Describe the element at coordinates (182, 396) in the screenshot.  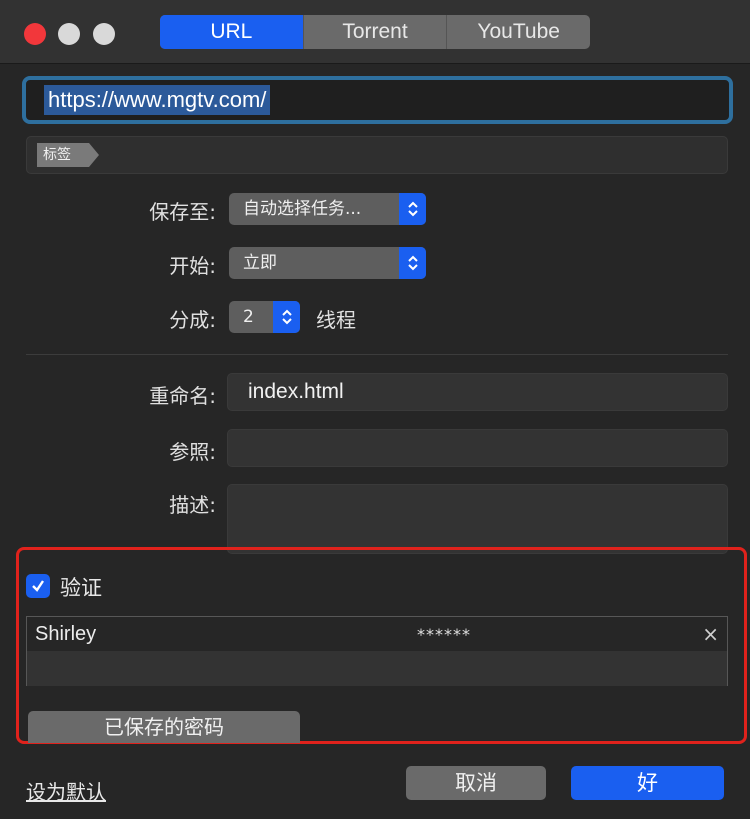
I see `rename-label: 重命名:` at that location.